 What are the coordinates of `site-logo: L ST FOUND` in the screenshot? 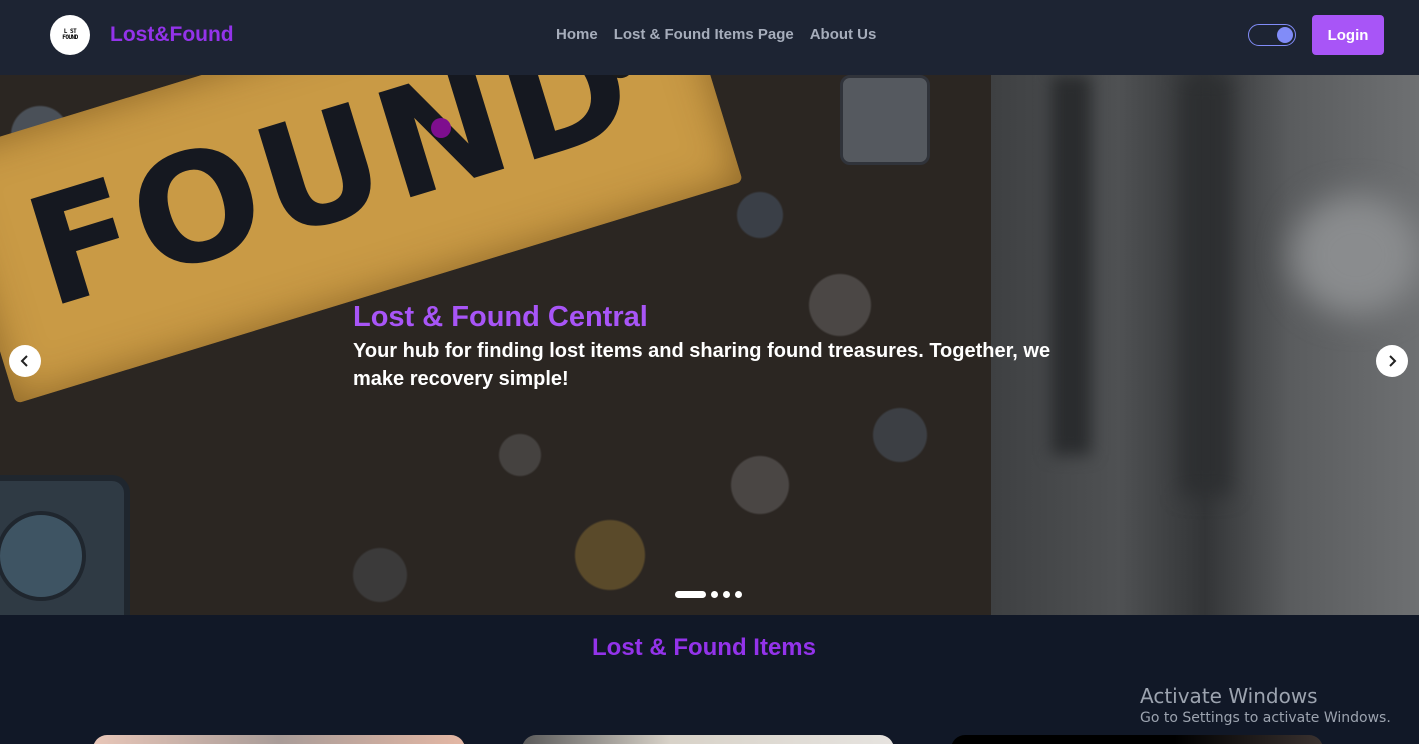 It's located at (70, 35).